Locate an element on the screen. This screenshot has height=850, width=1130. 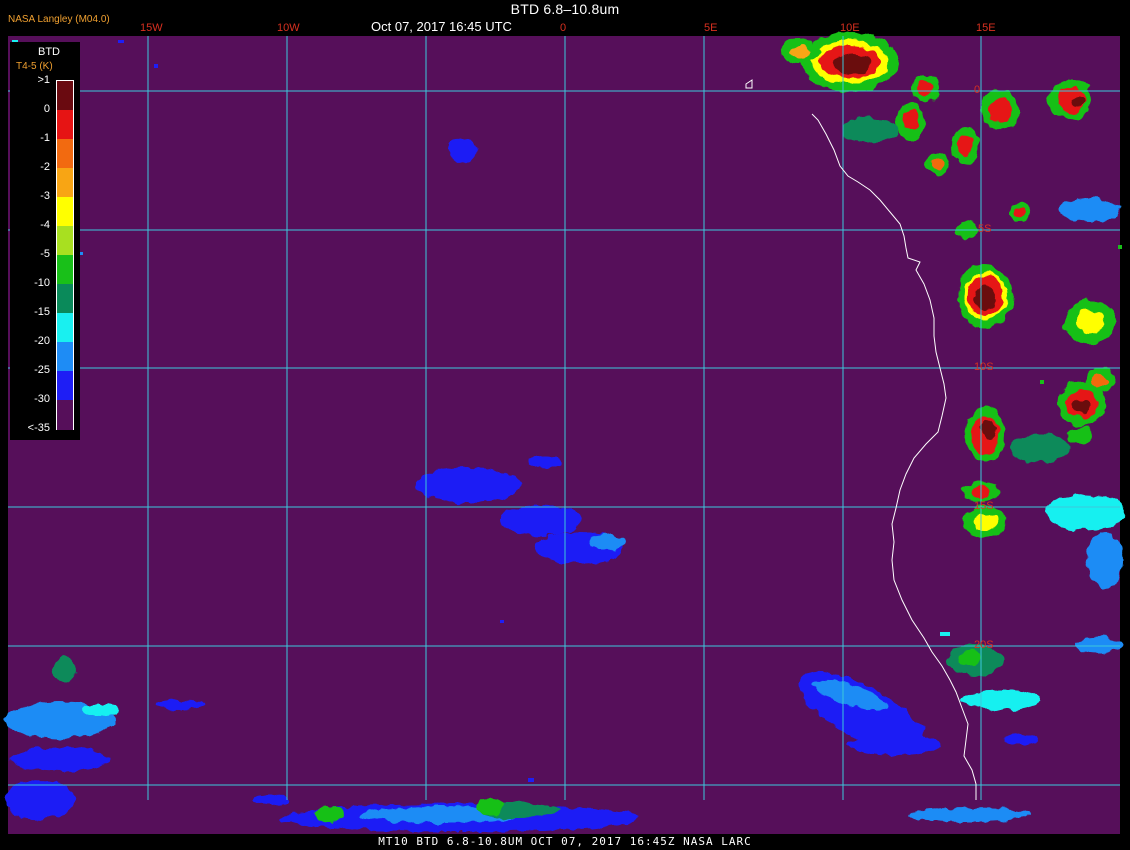
product-title: BTD 6.8–10.8um is located at coordinates (565, 9).